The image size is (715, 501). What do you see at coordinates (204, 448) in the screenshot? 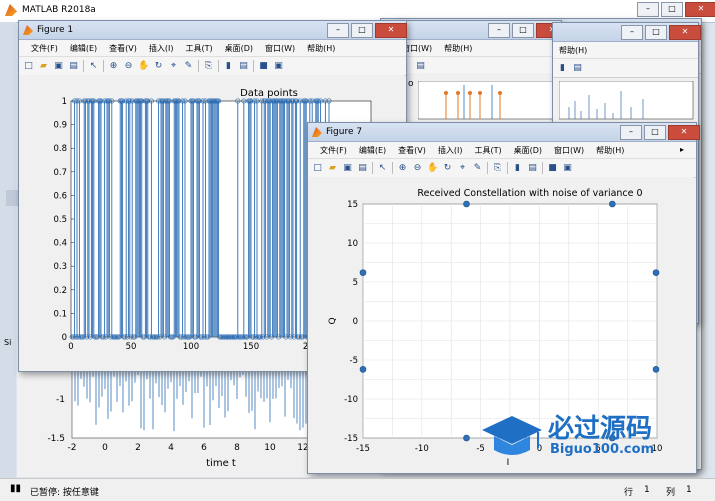
I see `xtick-label: 6` at bounding box center [204, 448].